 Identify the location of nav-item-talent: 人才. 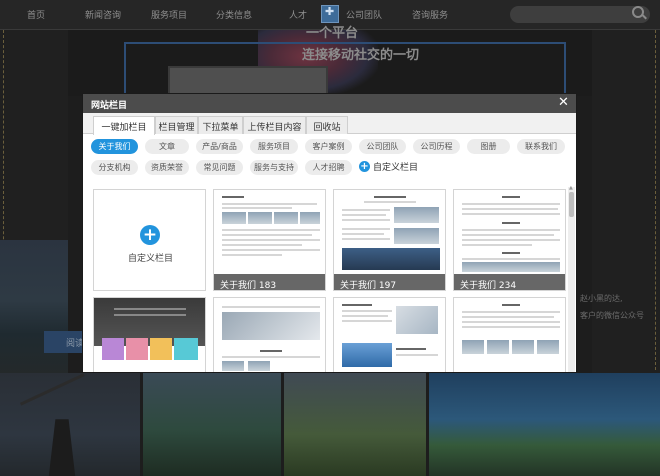
(298, 14).